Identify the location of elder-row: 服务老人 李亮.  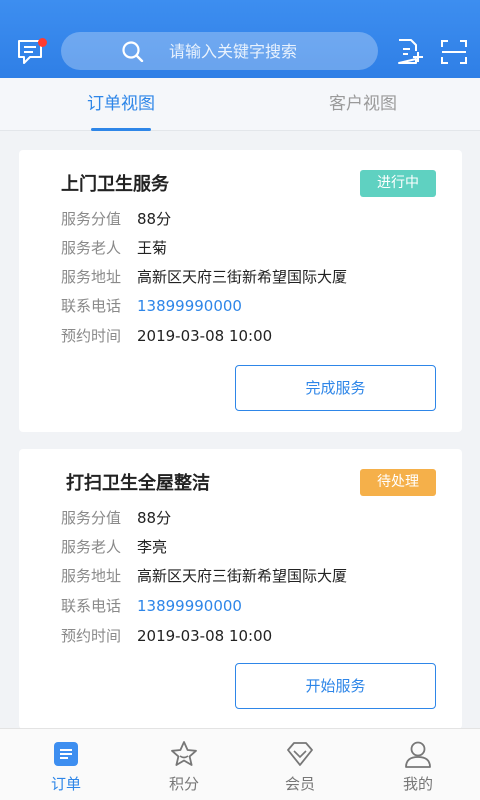
(114, 547).